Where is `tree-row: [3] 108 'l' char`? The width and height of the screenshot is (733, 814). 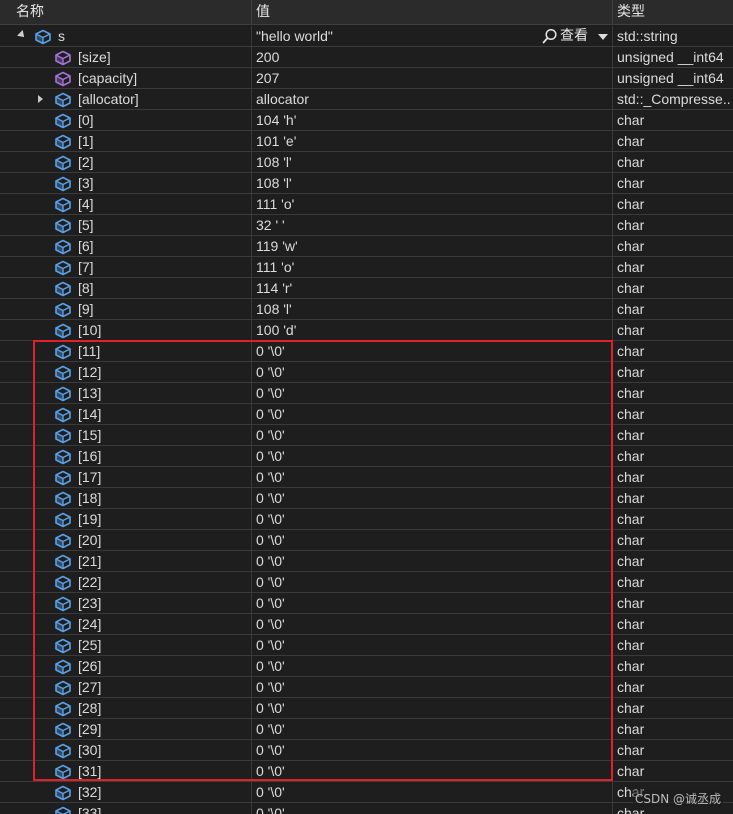 tree-row: [3] 108 'l' char is located at coordinates (366, 183).